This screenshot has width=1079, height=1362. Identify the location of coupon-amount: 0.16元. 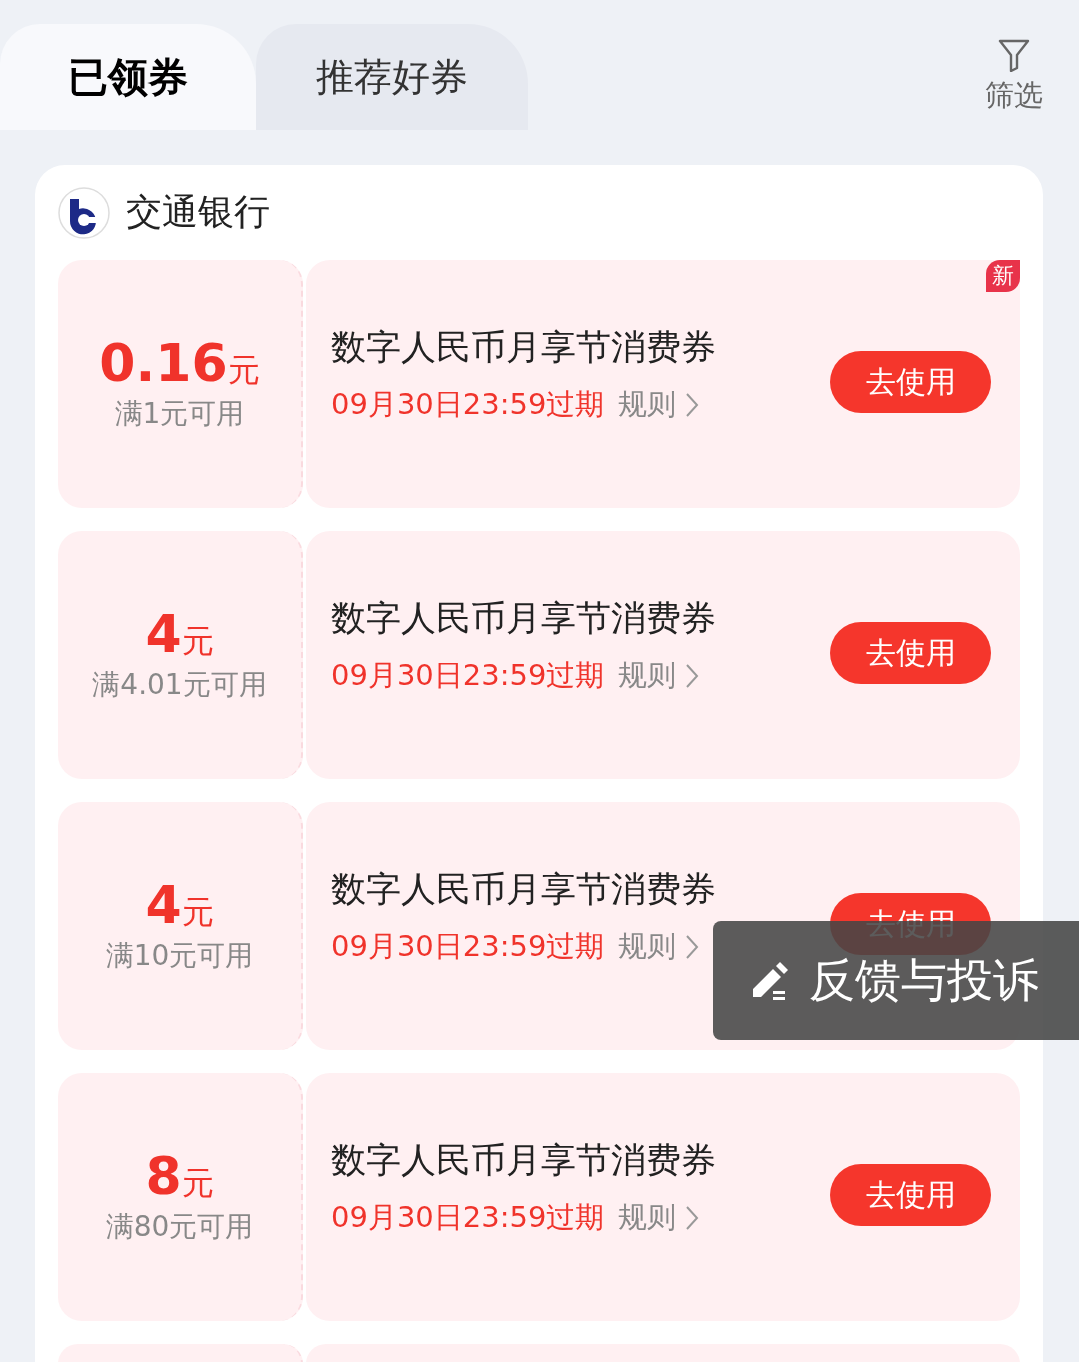
(179, 364).